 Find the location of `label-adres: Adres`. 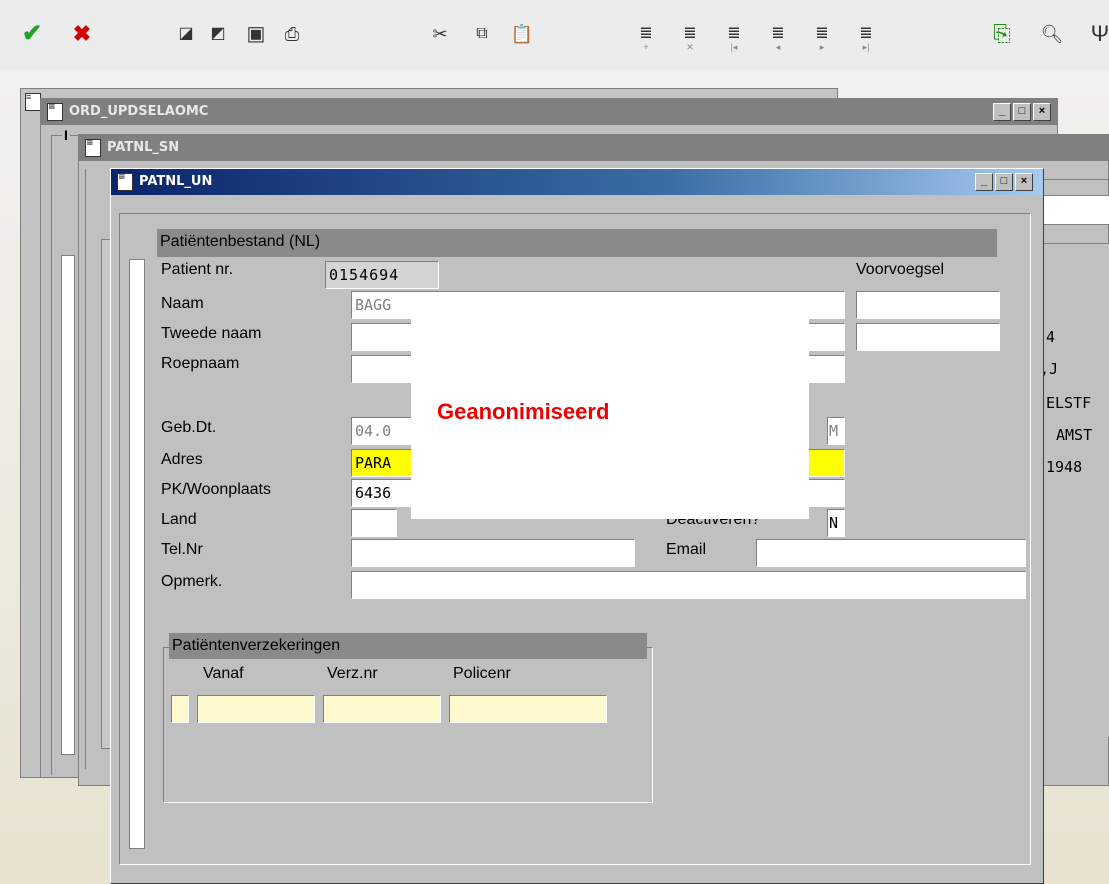

label-adres: Adres is located at coordinates (182, 459).